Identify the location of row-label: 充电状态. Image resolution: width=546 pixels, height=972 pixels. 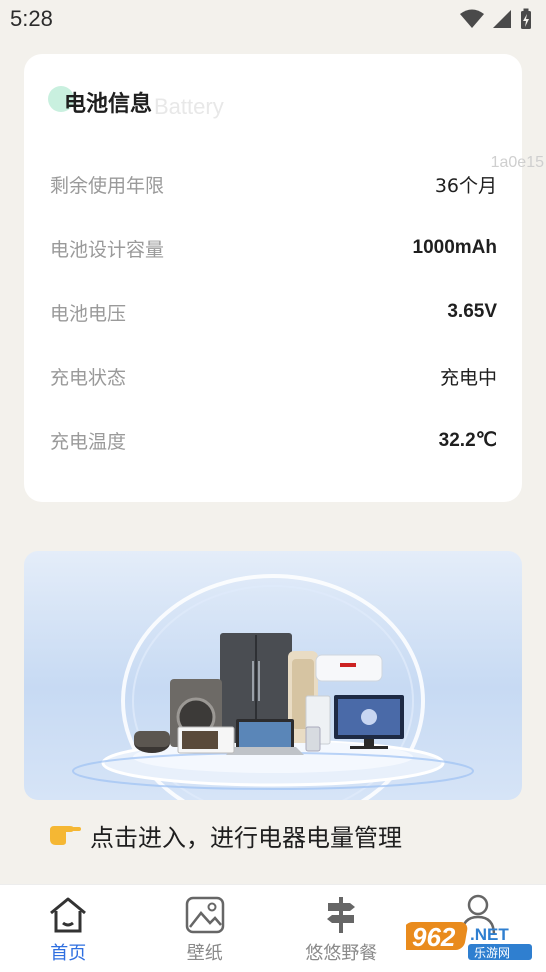
(88, 377).